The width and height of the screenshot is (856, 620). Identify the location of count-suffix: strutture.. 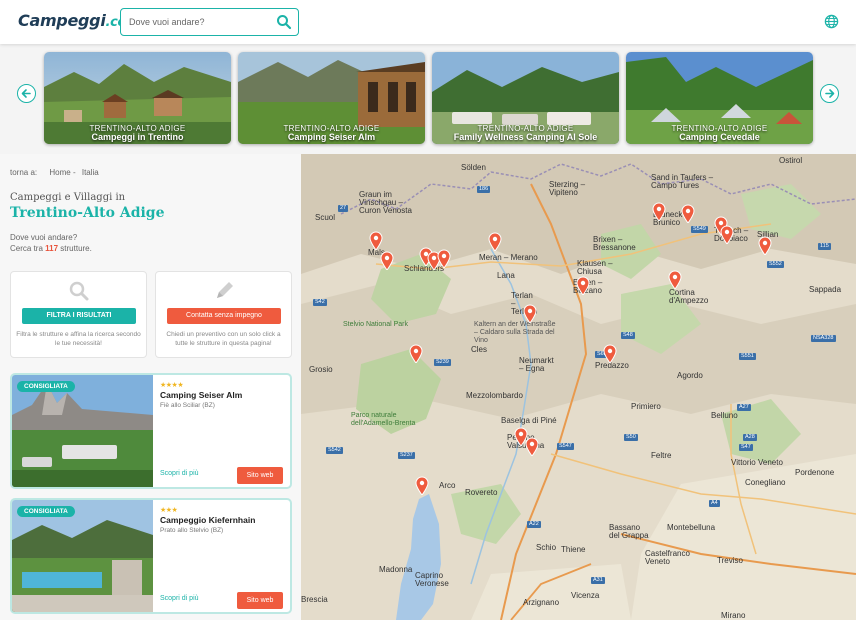
(76, 248).